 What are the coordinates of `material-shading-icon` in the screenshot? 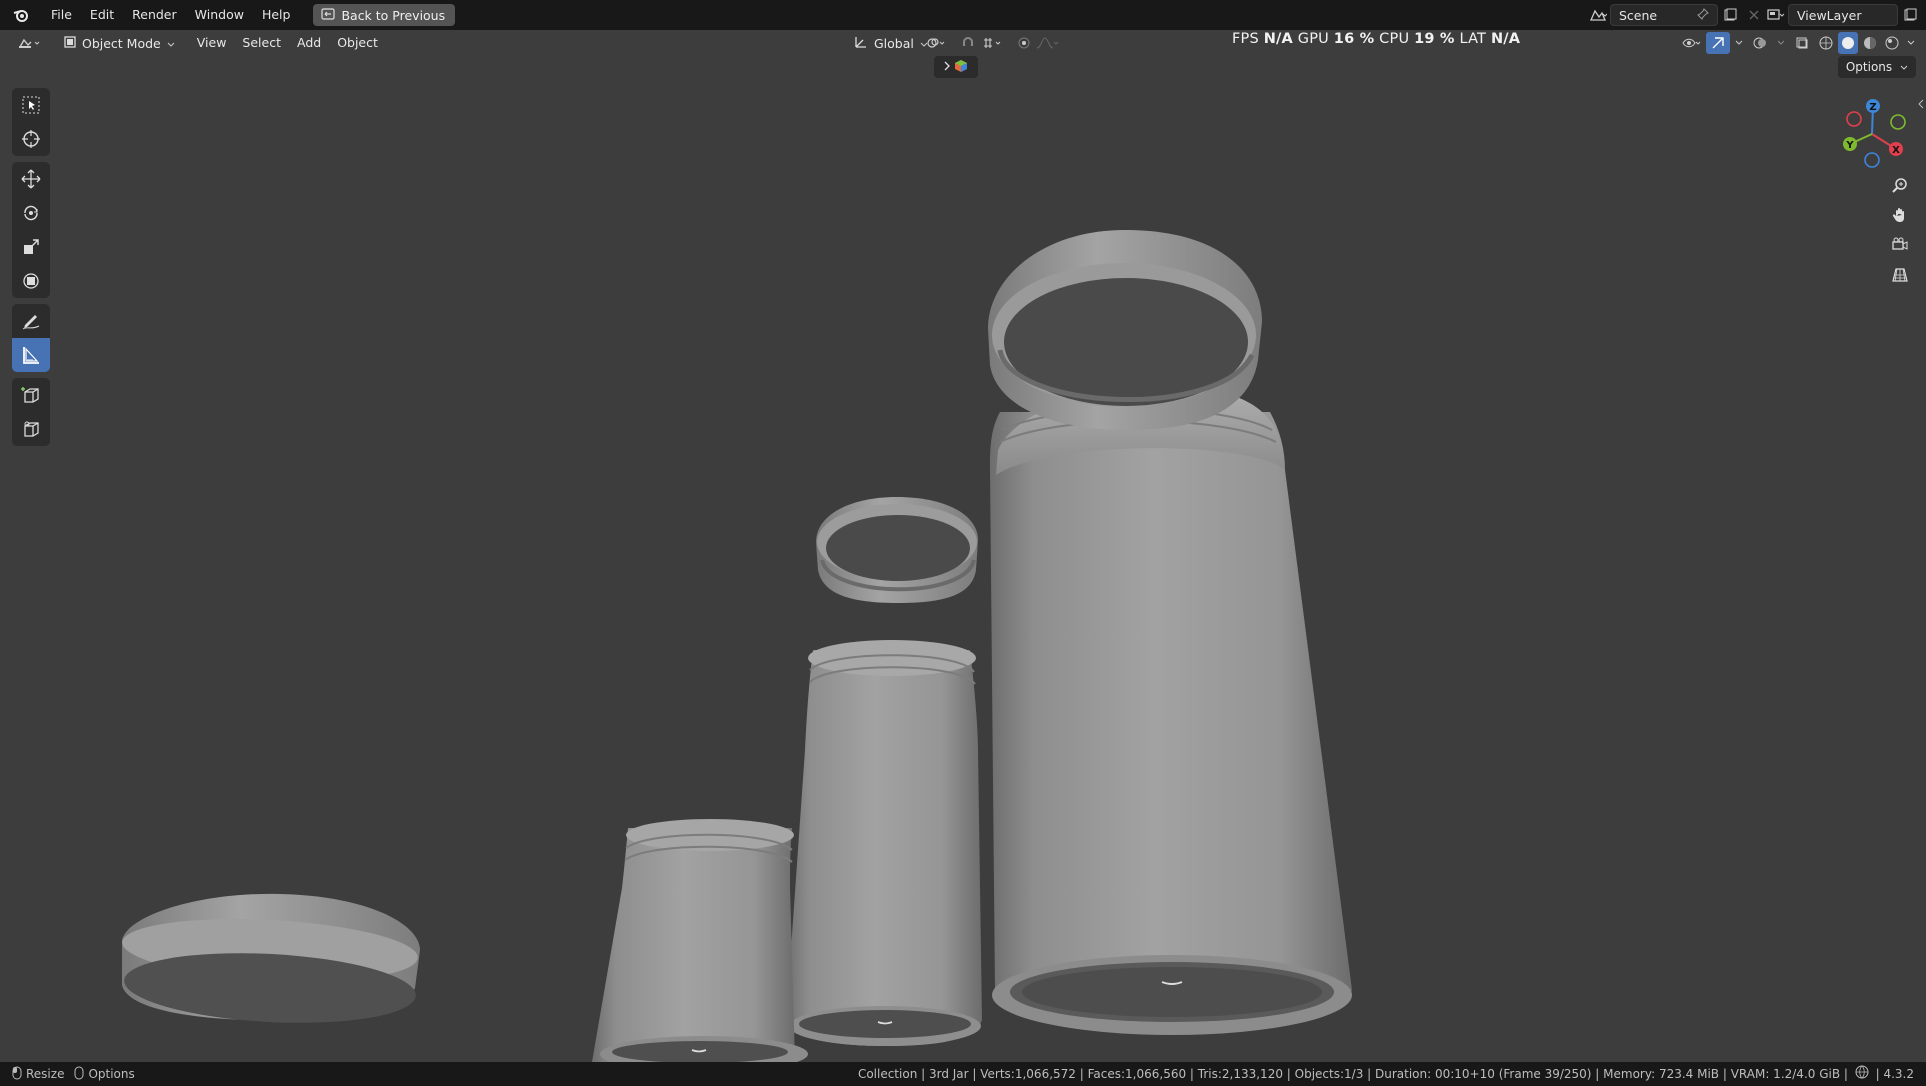 It's located at (1870, 43).